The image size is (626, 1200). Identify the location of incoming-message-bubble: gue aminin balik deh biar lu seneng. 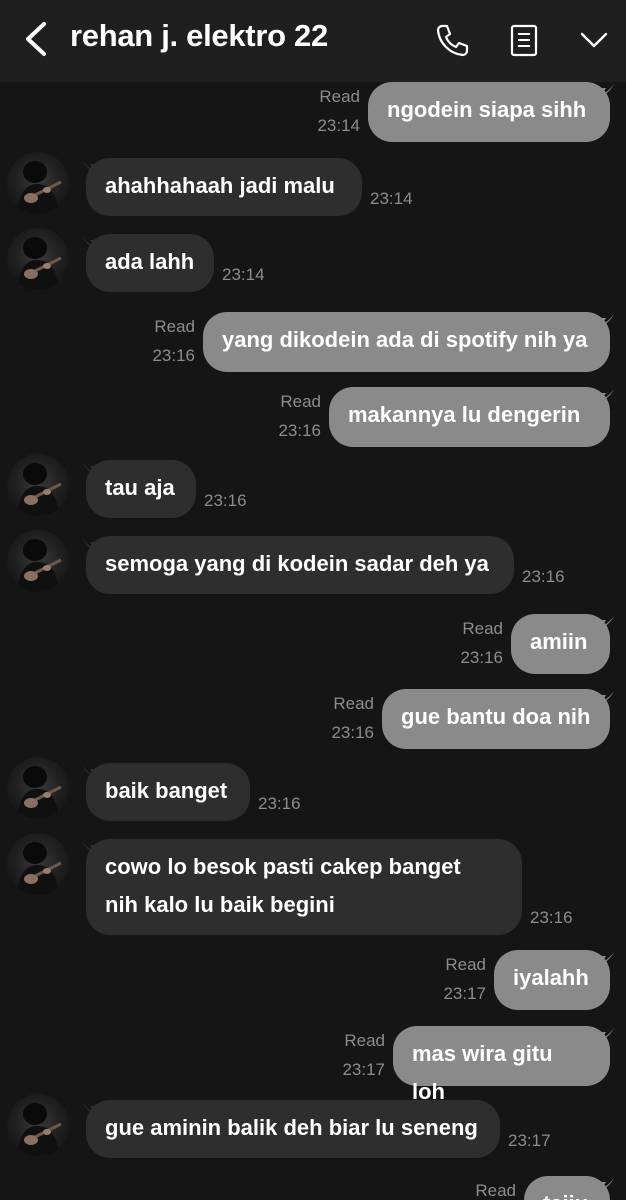
(293, 1129).